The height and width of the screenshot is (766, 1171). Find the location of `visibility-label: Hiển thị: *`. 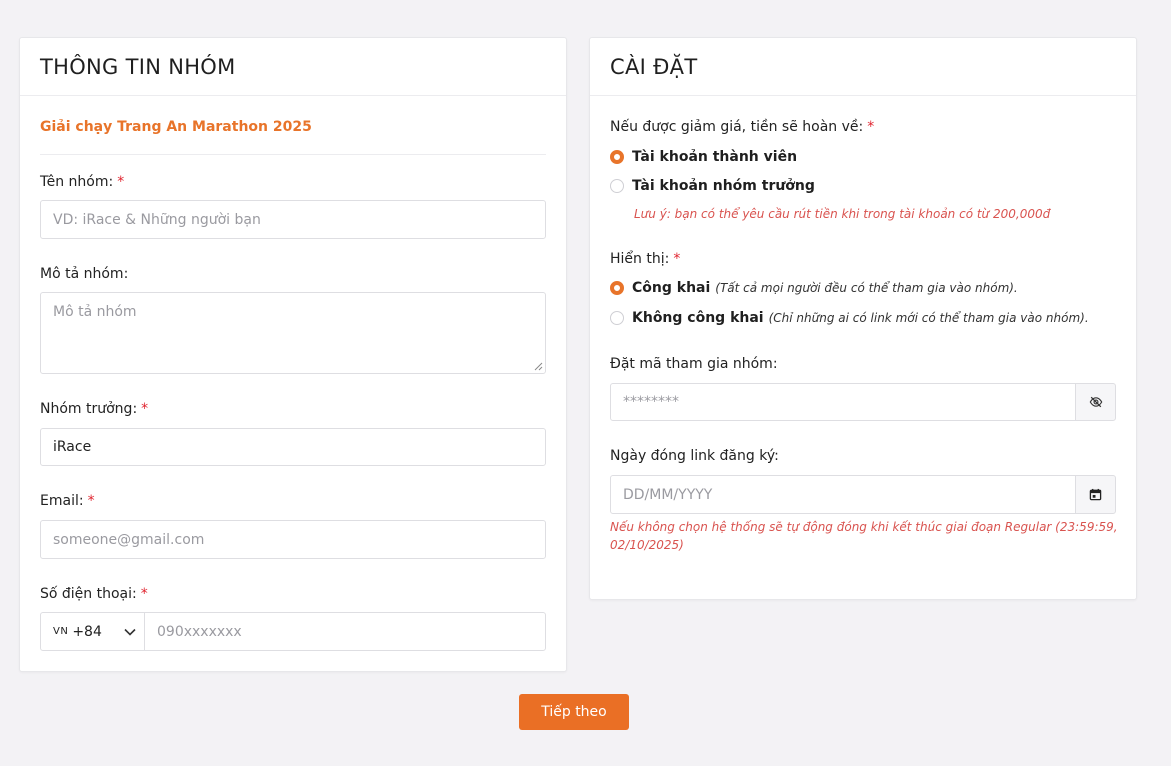

visibility-label: Hiển thị: * is located at coordinates (645, 259).